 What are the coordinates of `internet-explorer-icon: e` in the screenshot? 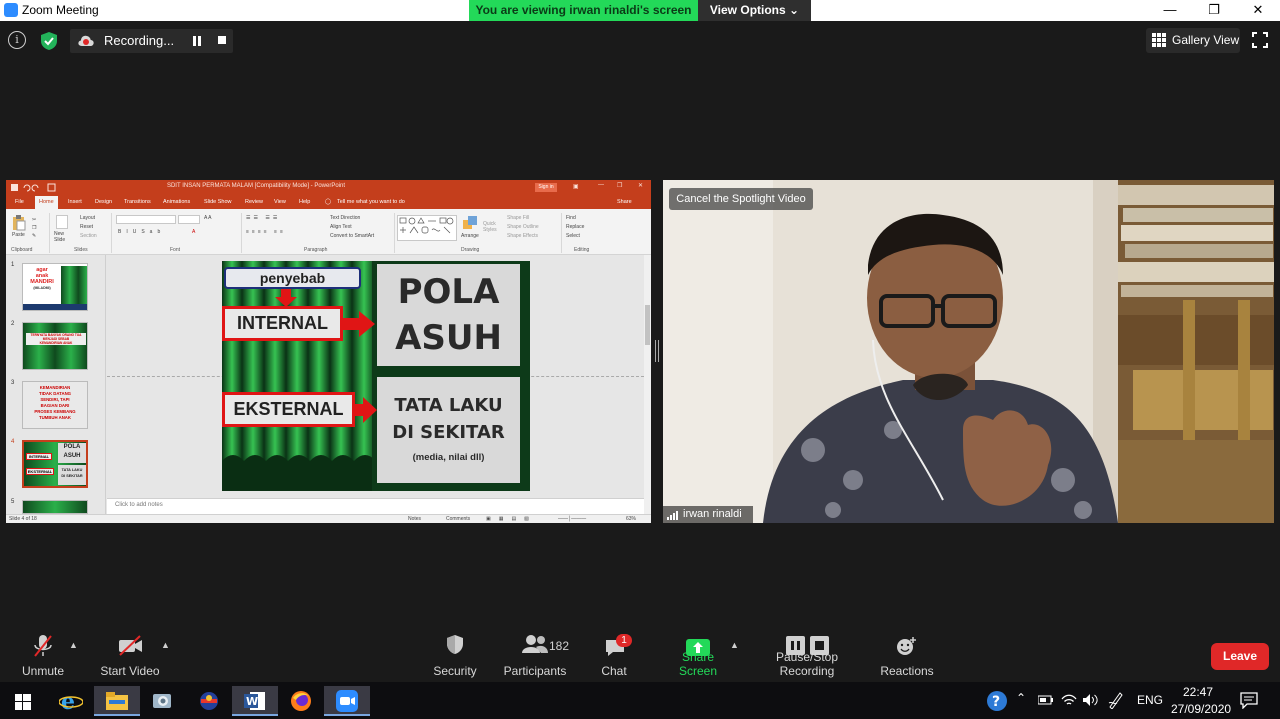 It's located at (71, 701).